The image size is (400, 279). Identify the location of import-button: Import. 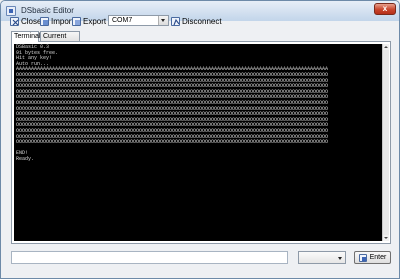
(57, 21).